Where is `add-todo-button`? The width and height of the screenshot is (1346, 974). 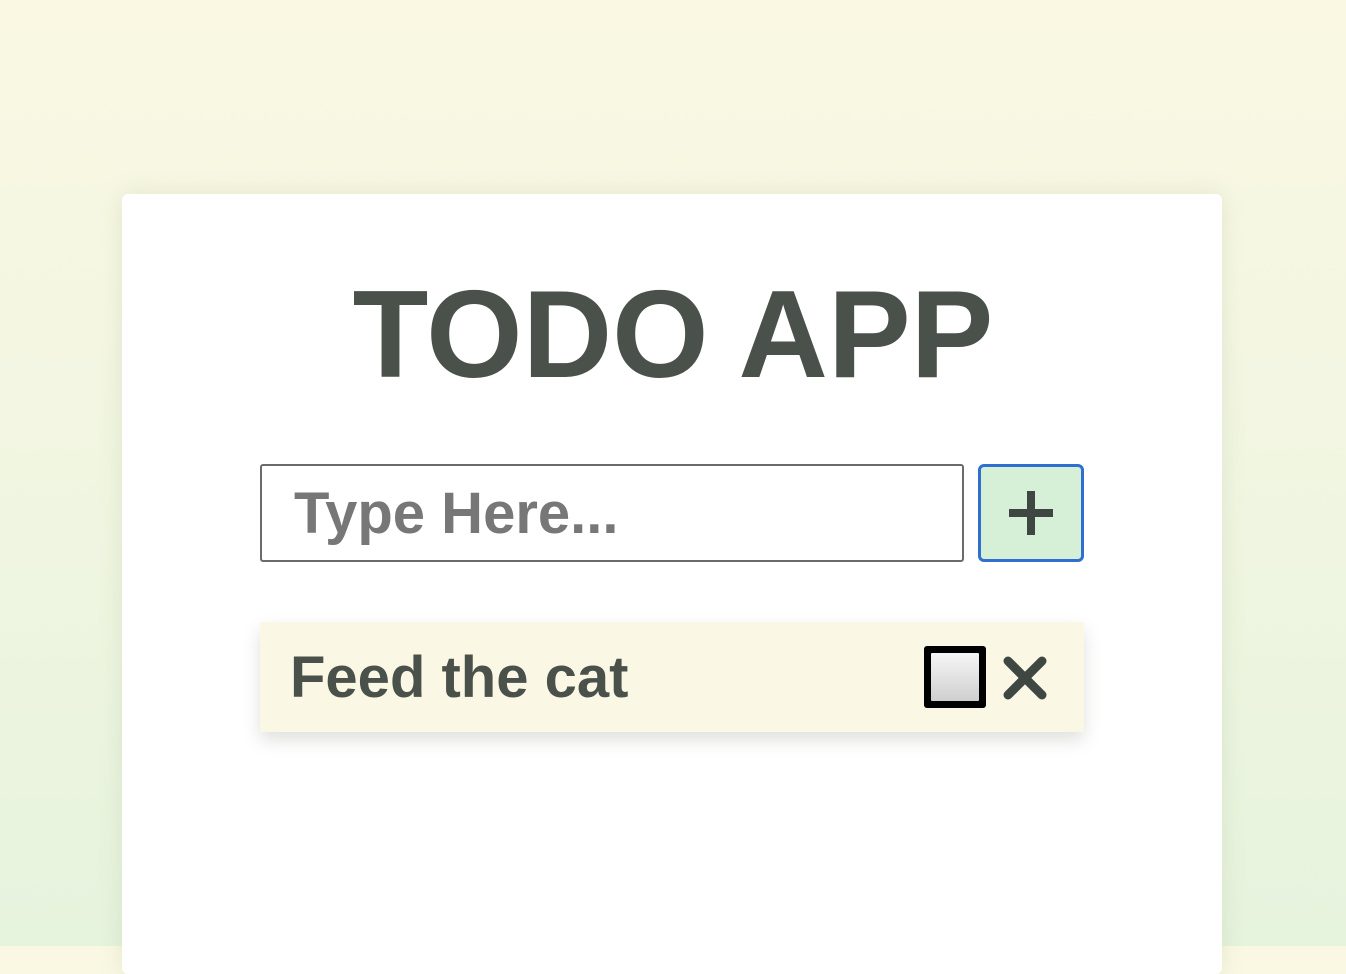
add-todo-button is located at coordinates (1031, 513).